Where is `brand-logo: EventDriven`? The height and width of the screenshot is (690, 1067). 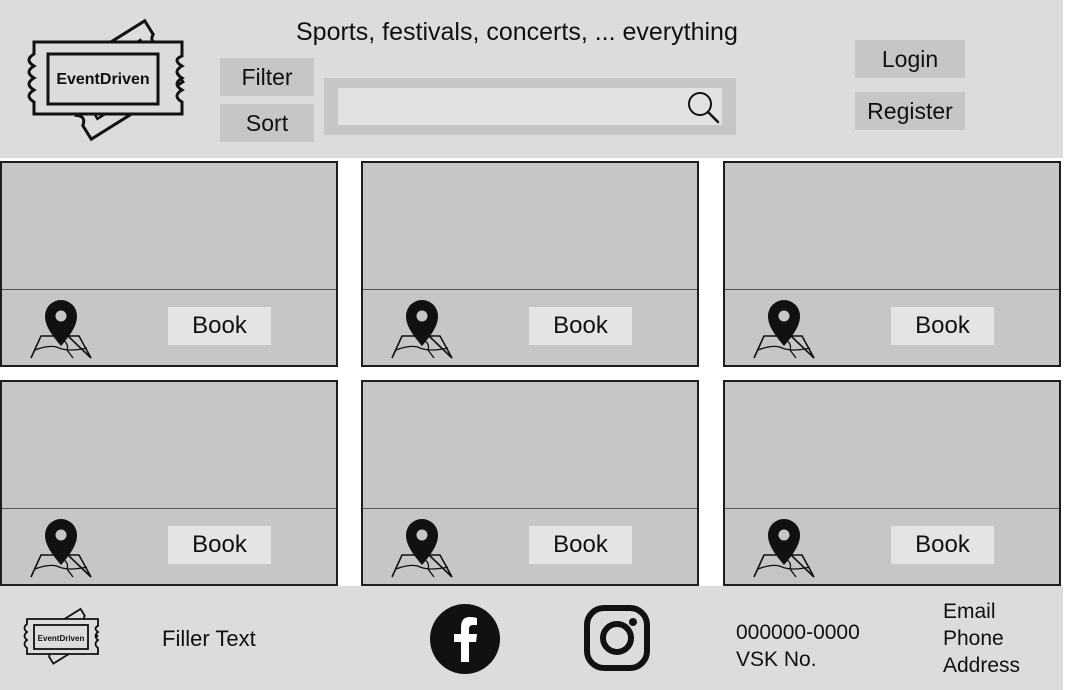
brand-logo: EventDriven is located at coordinates (105, 77).